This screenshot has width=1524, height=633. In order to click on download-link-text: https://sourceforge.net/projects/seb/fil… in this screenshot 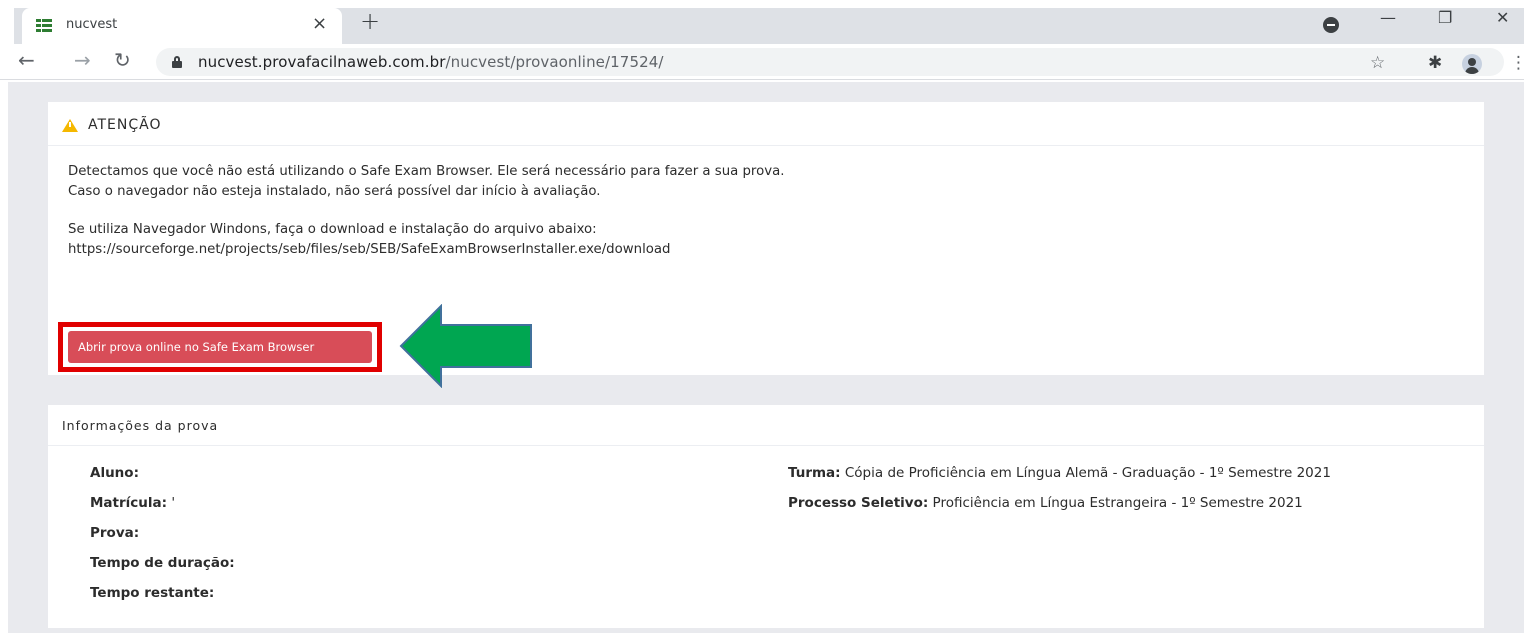, I will do `click(369, 249)`.